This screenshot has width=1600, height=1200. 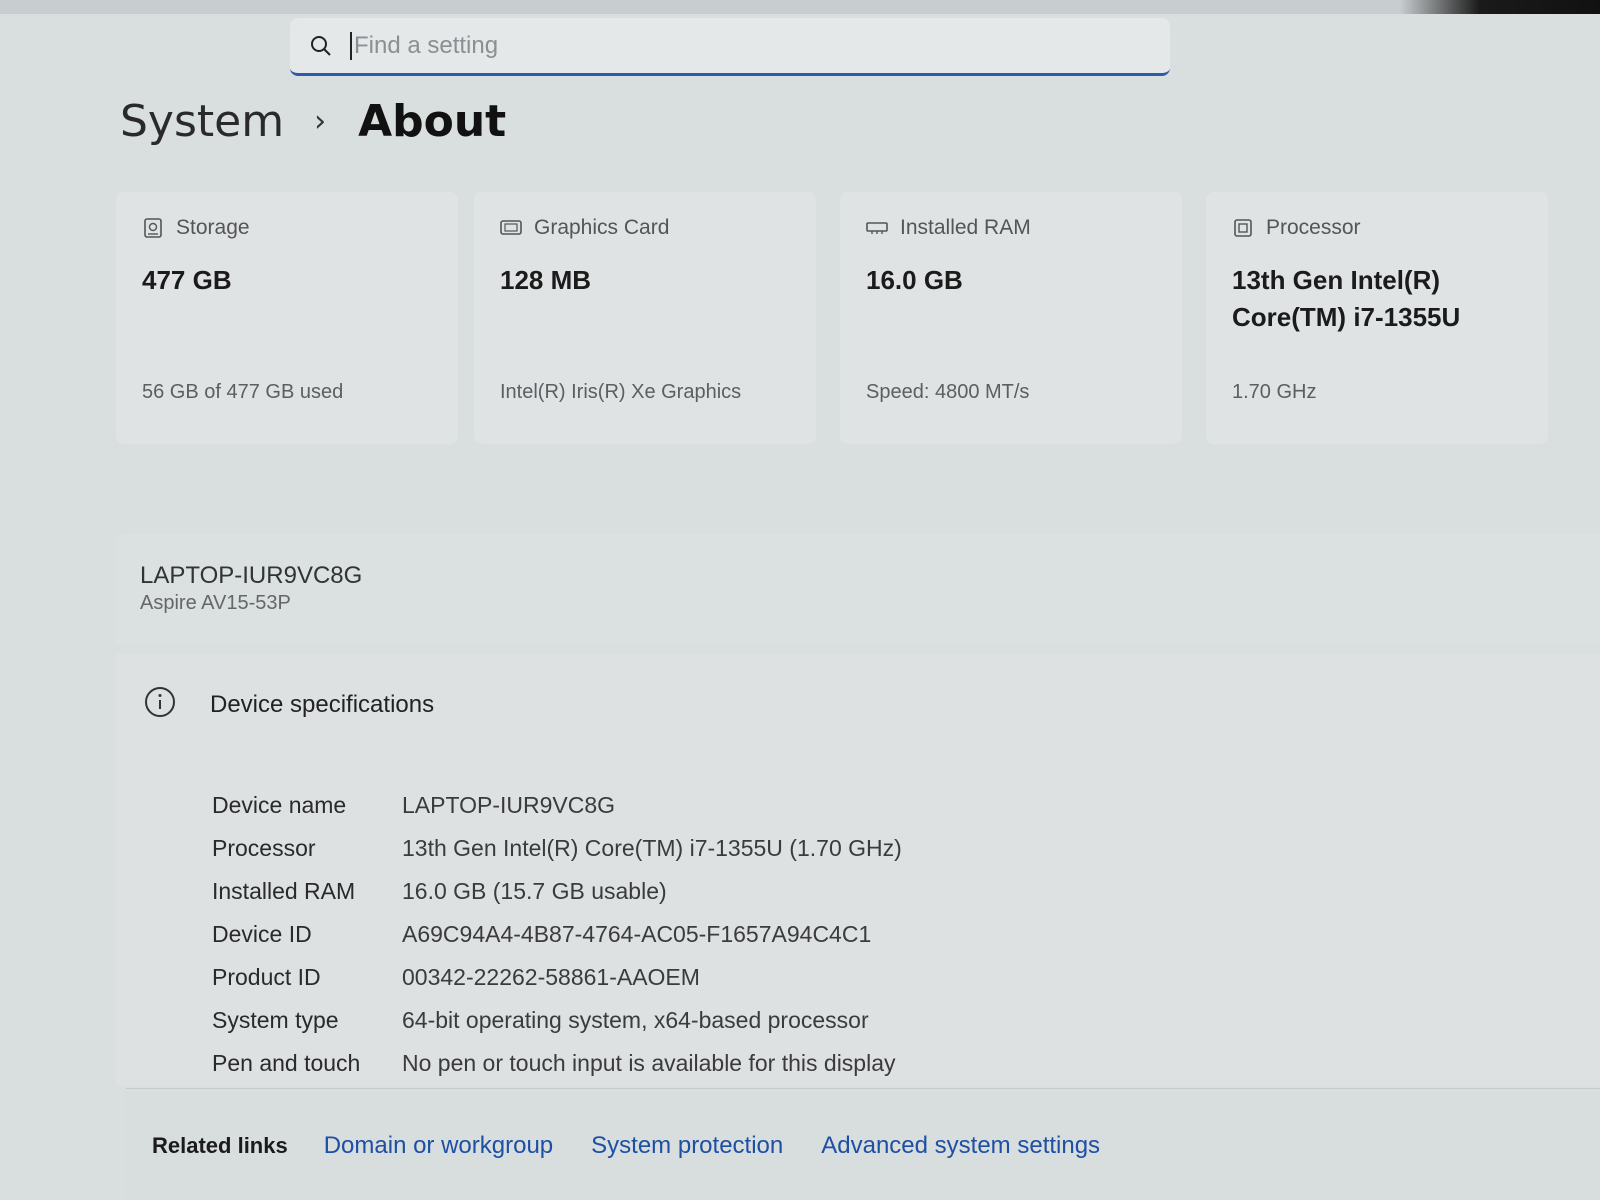 I want to click on spec-row-device-name: Device name LAPTOP-IUR9VC8G, so click(x=557, y=805).